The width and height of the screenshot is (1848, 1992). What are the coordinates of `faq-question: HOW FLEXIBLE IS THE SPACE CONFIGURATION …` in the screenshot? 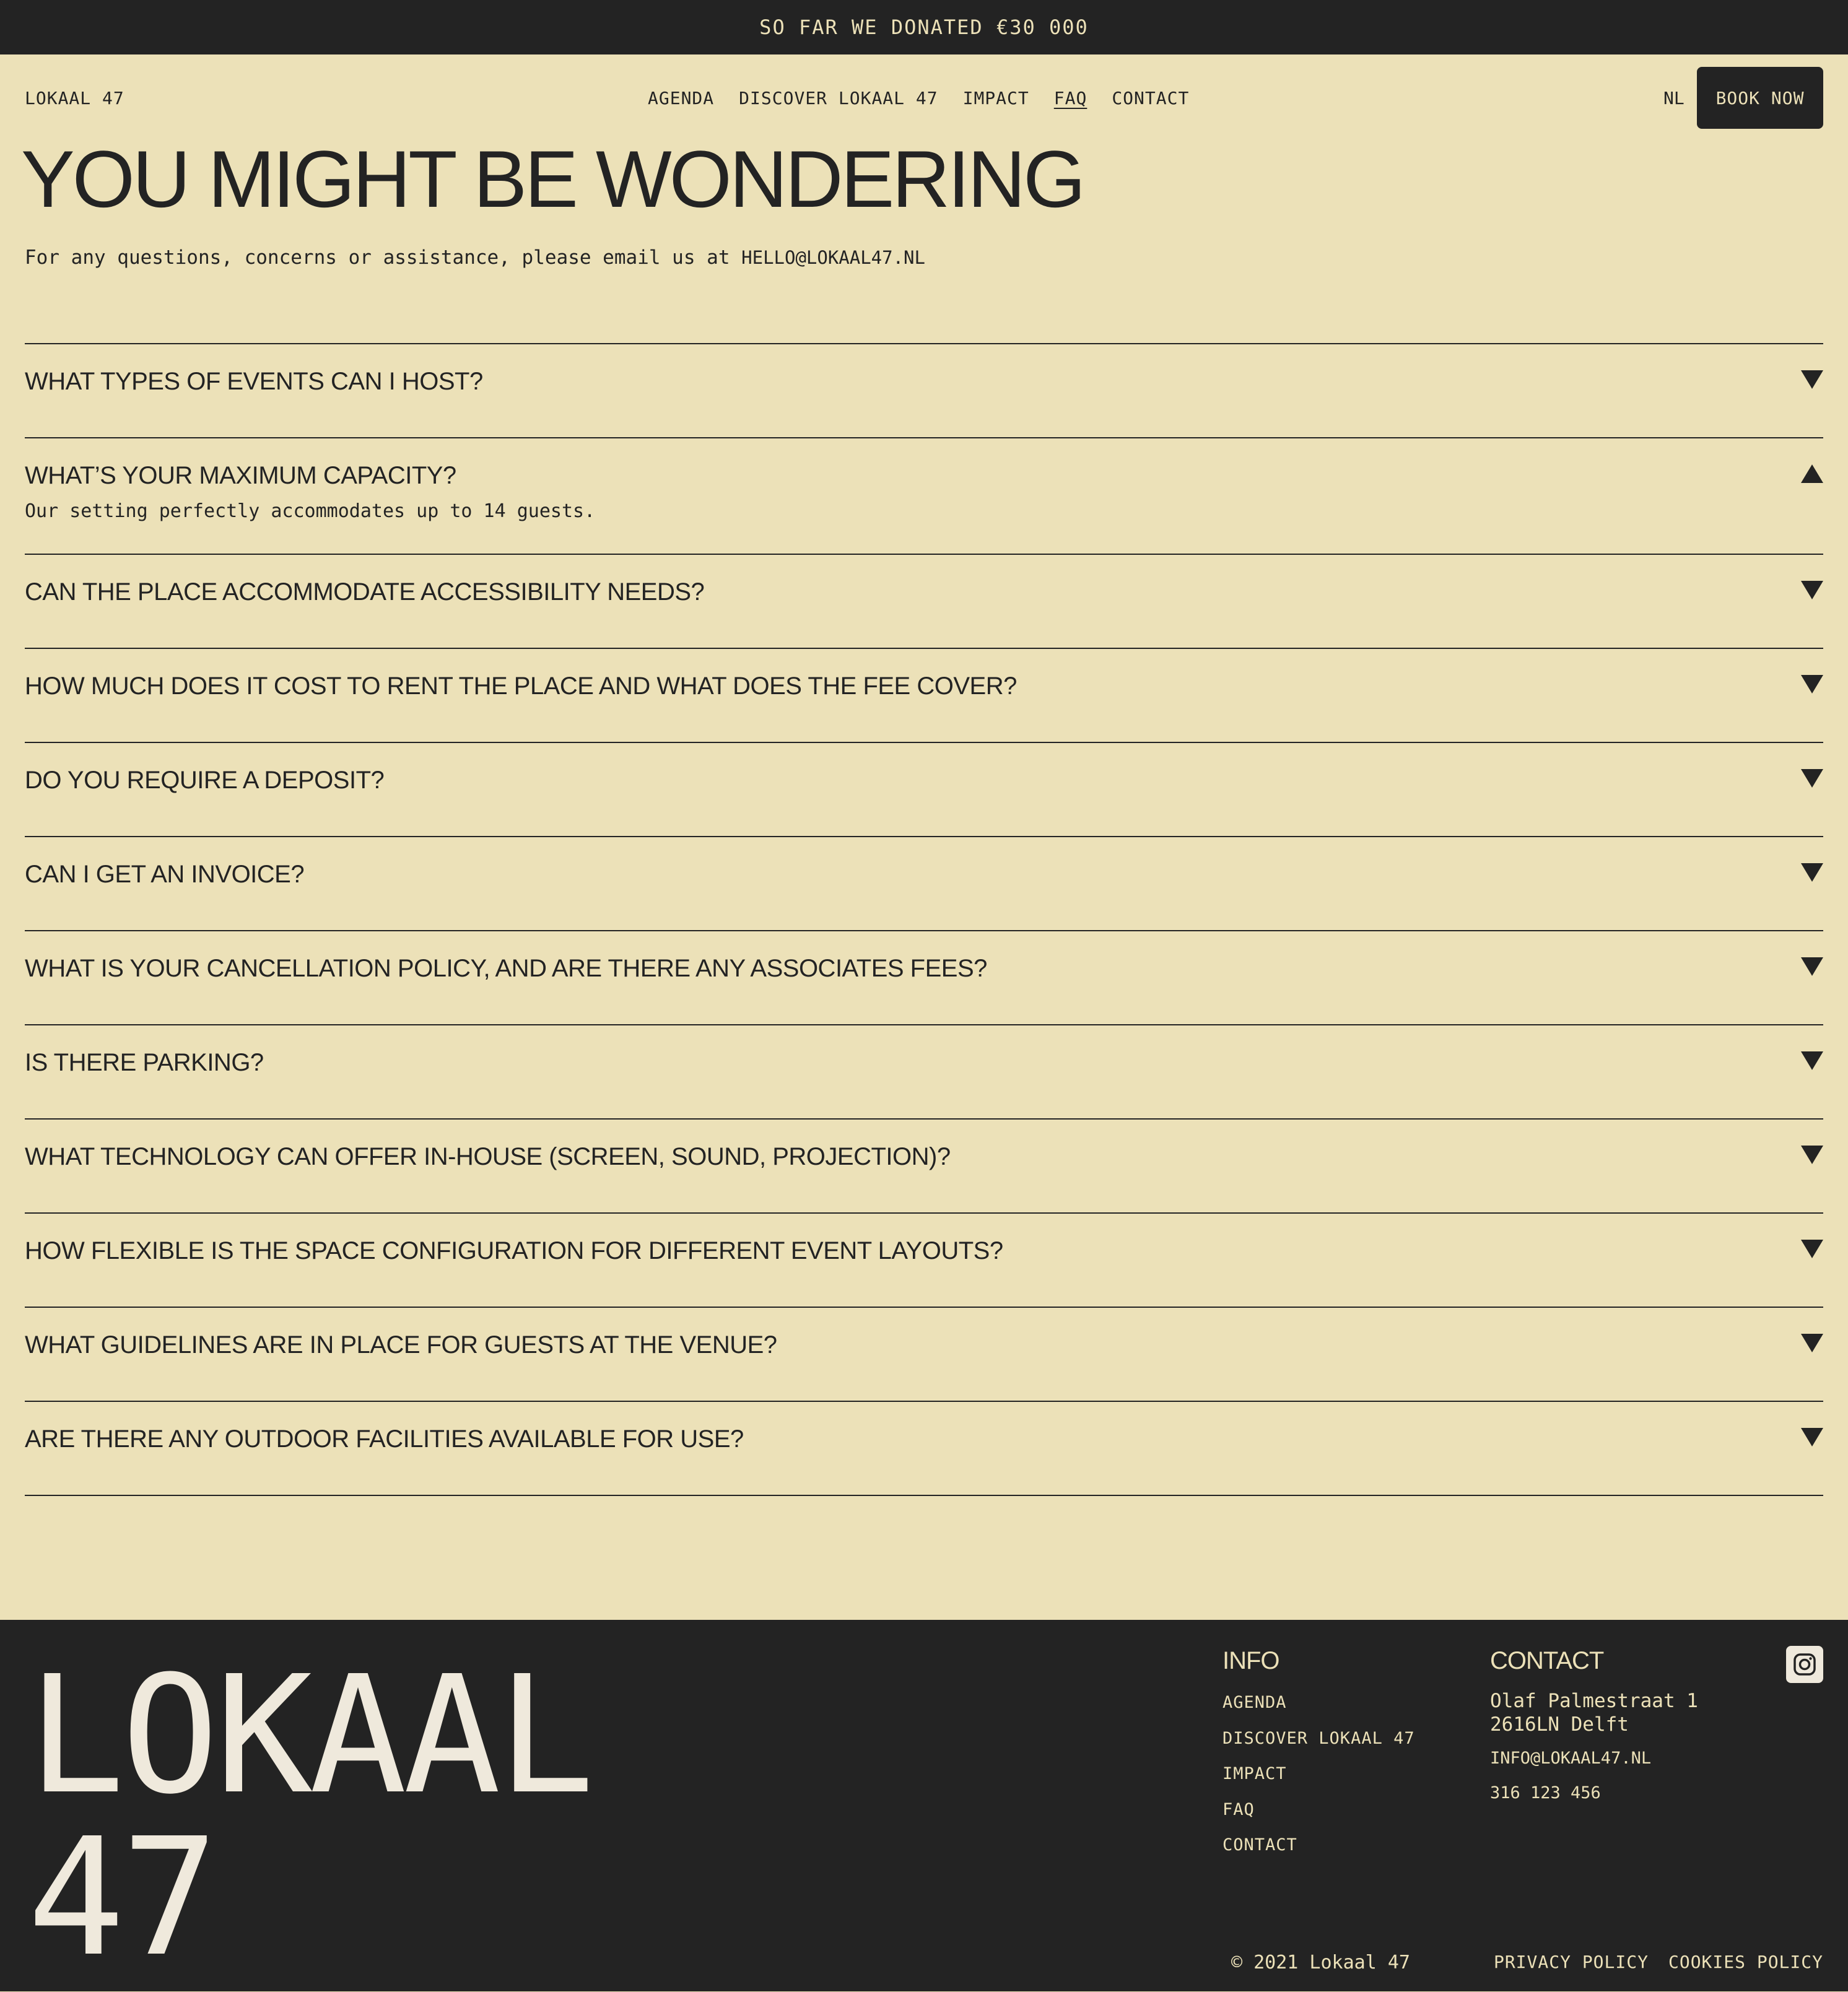 It's located at (514, 1250).